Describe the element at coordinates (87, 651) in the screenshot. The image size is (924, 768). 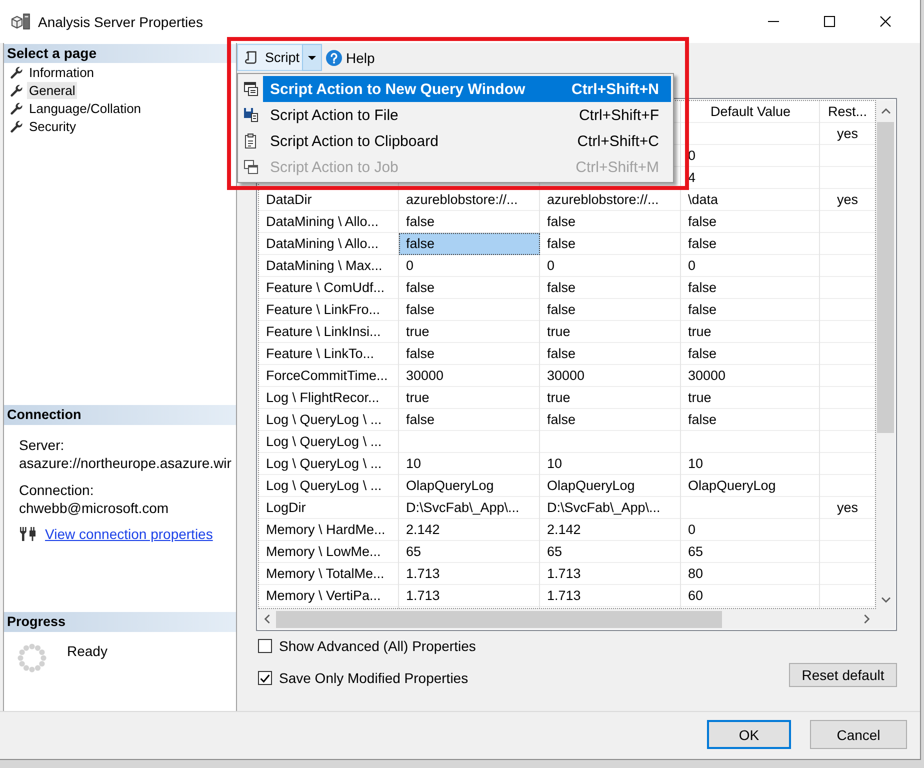
I see `status-text: Ready` at that location.